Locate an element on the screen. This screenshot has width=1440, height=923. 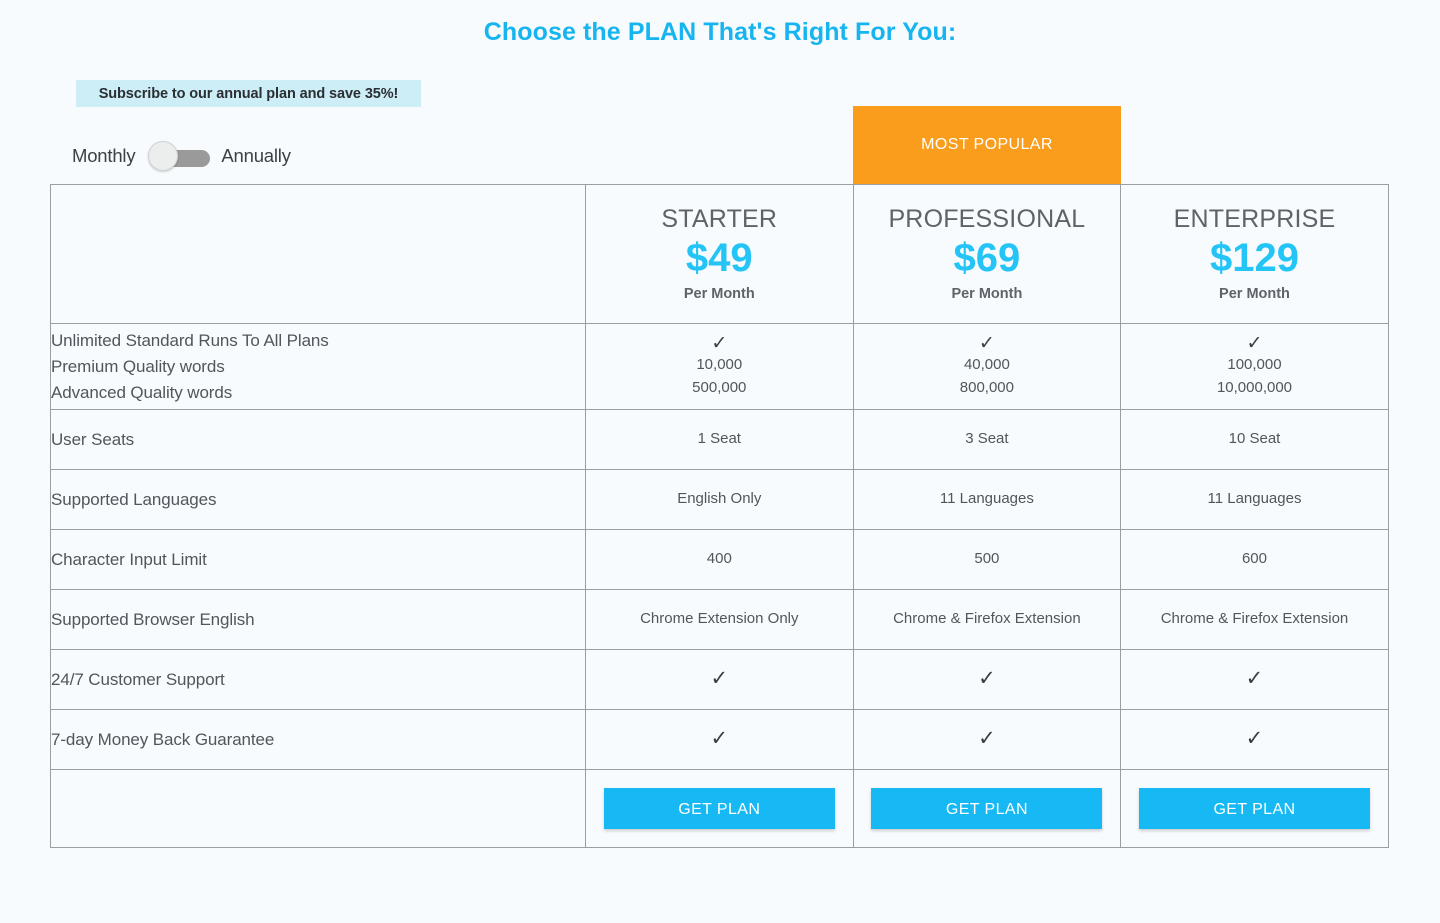
feature-value-professional: Chrome & Firefox Extension is located at coordinates (987, 619).